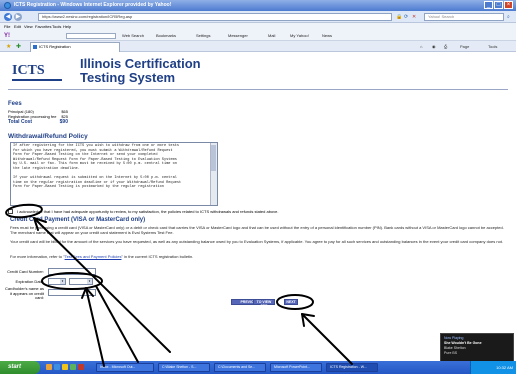 The image size is (516, 374). Describe the element at coordinates (38, 122) in the screenshot. I see `fee-total-row: Total Cost $90` at that location.